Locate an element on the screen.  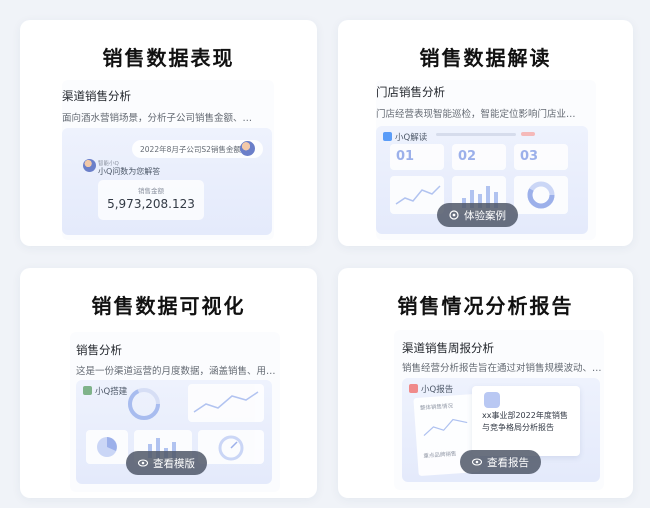
pie-chart-tile is located at coordinates (107, 447).